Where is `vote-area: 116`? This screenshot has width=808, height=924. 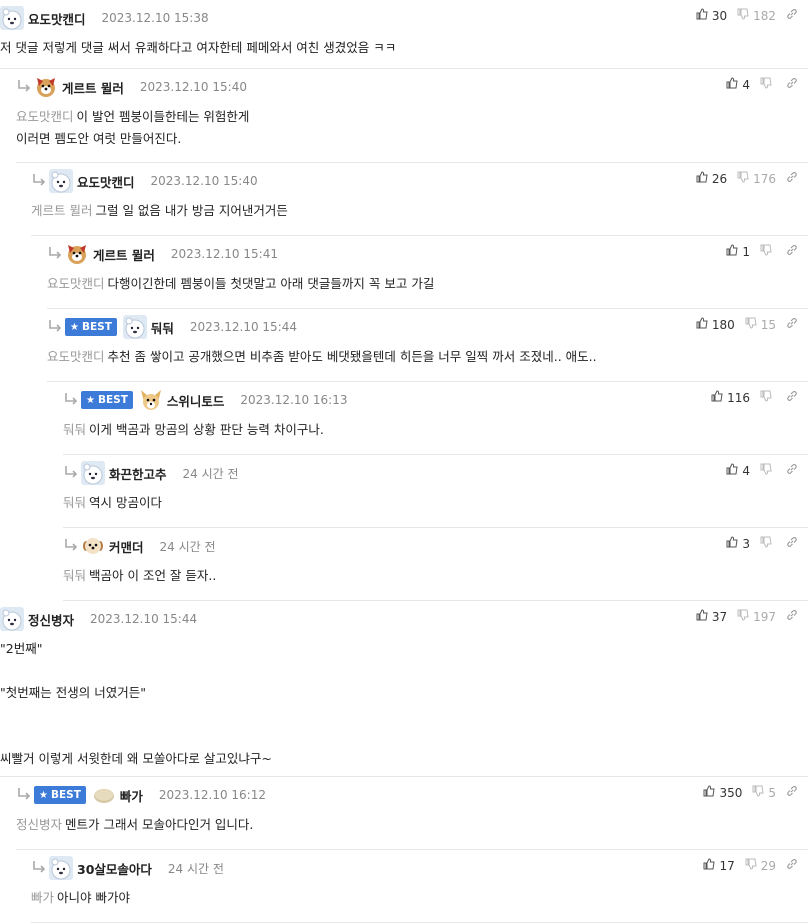 vote-area: 116 is located at coordinates (754, 397).